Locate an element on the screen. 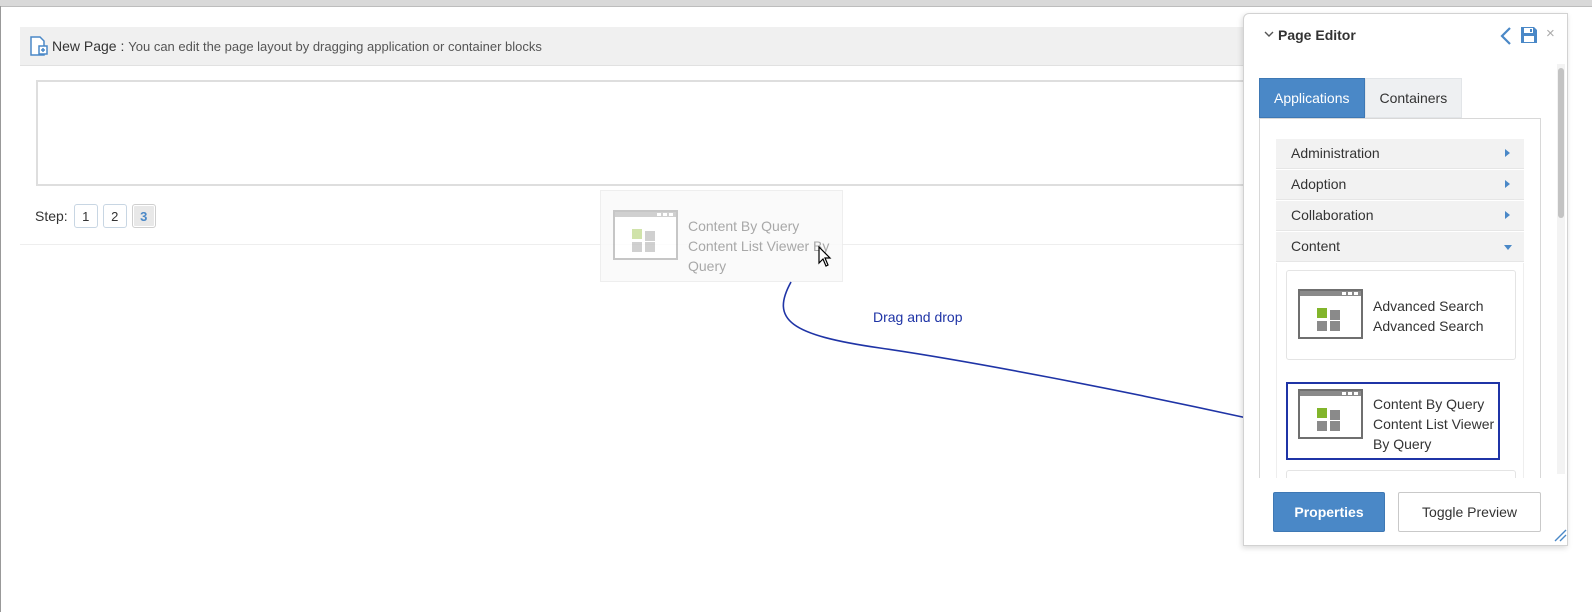 The width and height of the screenshot is (1592, 612). app-title: Advanced Search is located at coordinates (1428, 306).